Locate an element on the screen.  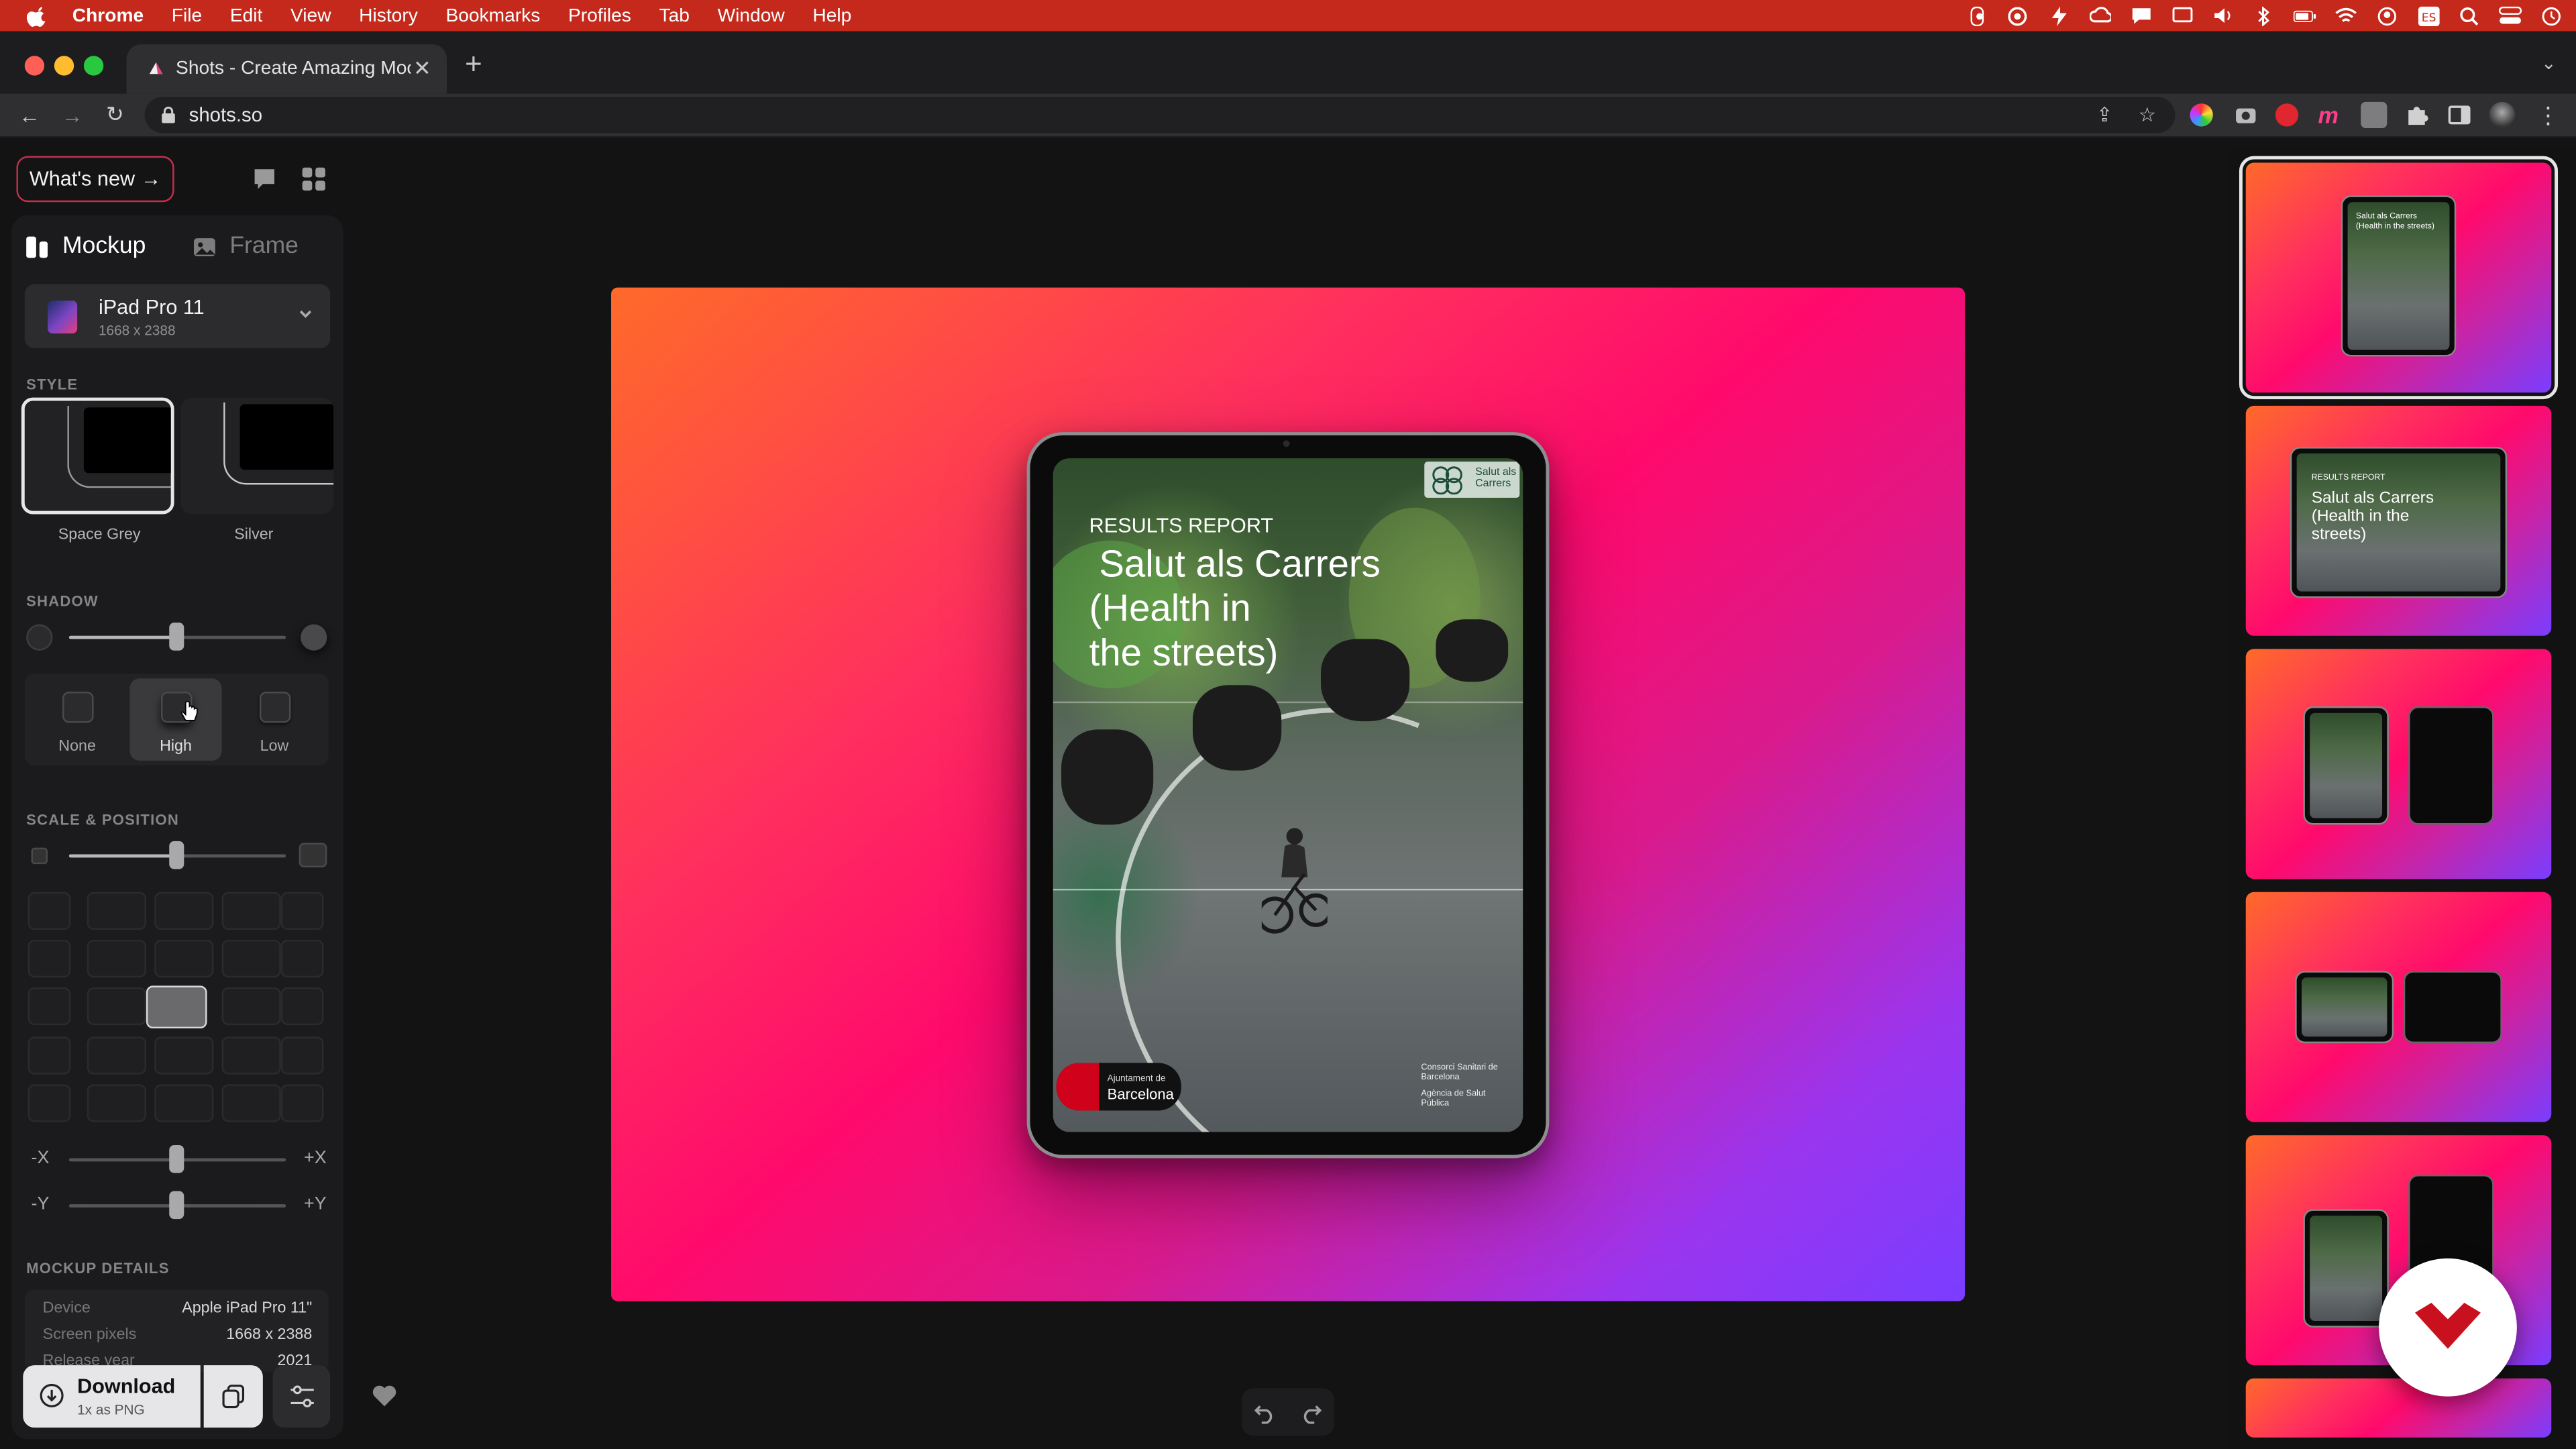
whats-new-button: What's new → is located at coordinates (95, 179).